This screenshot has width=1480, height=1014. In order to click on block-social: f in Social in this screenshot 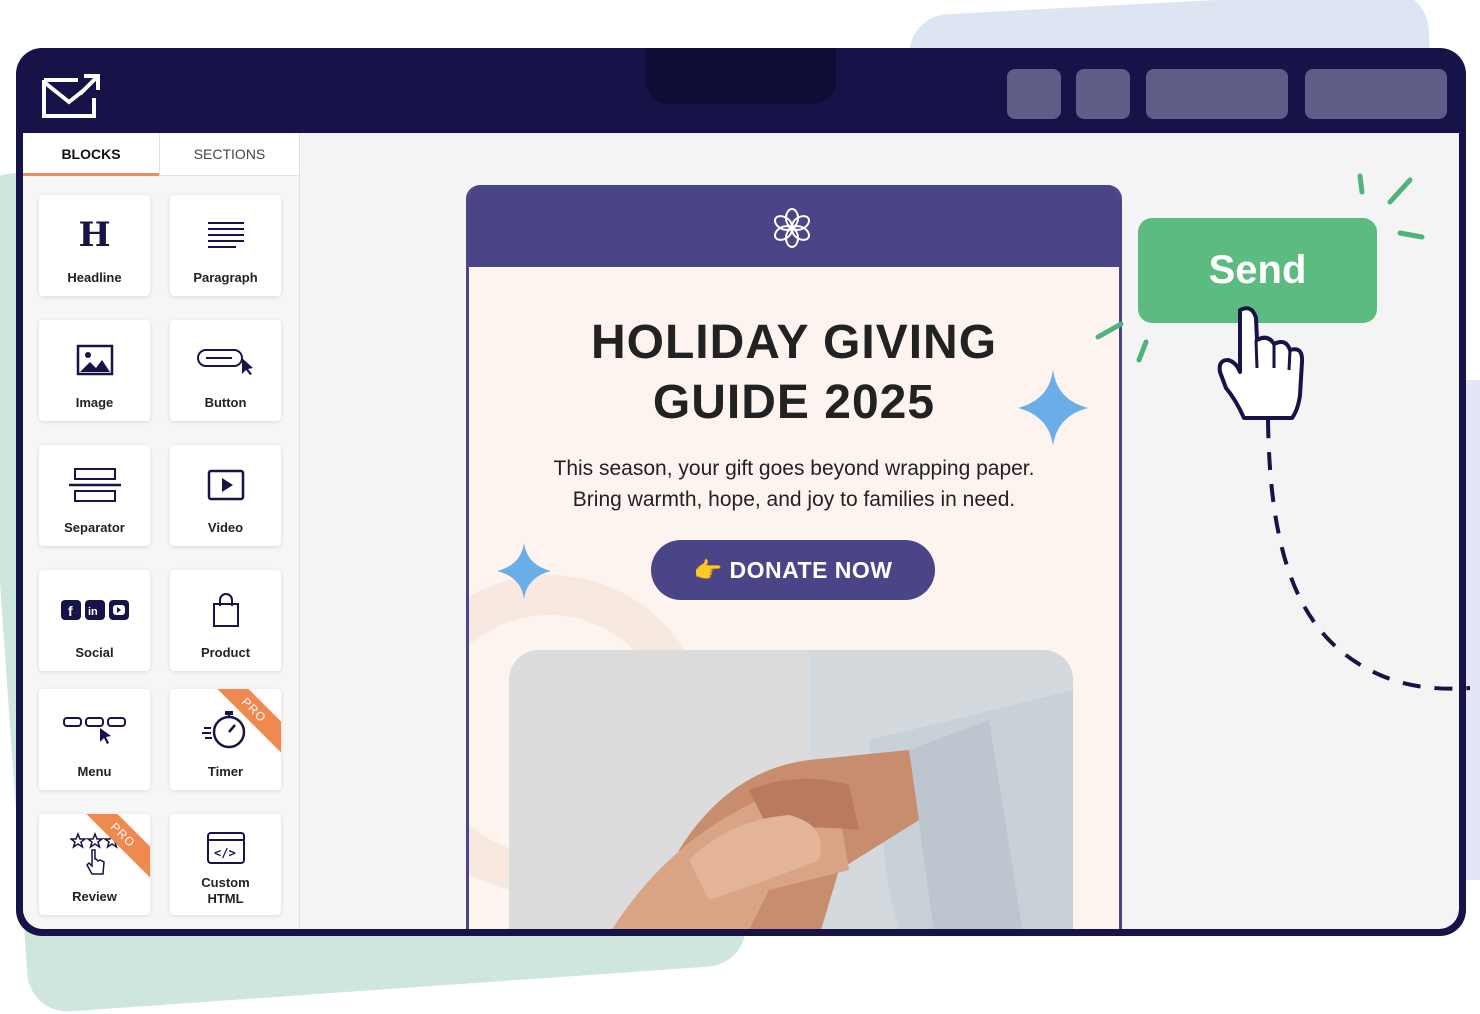, I will do `click(94, 620)`.